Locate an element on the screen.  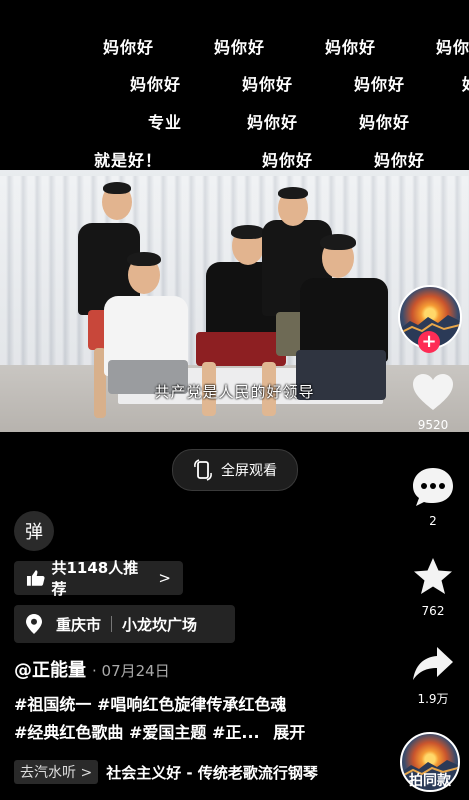
recommend-label: 共1148人推荐 is located at coordinates (95, 578).